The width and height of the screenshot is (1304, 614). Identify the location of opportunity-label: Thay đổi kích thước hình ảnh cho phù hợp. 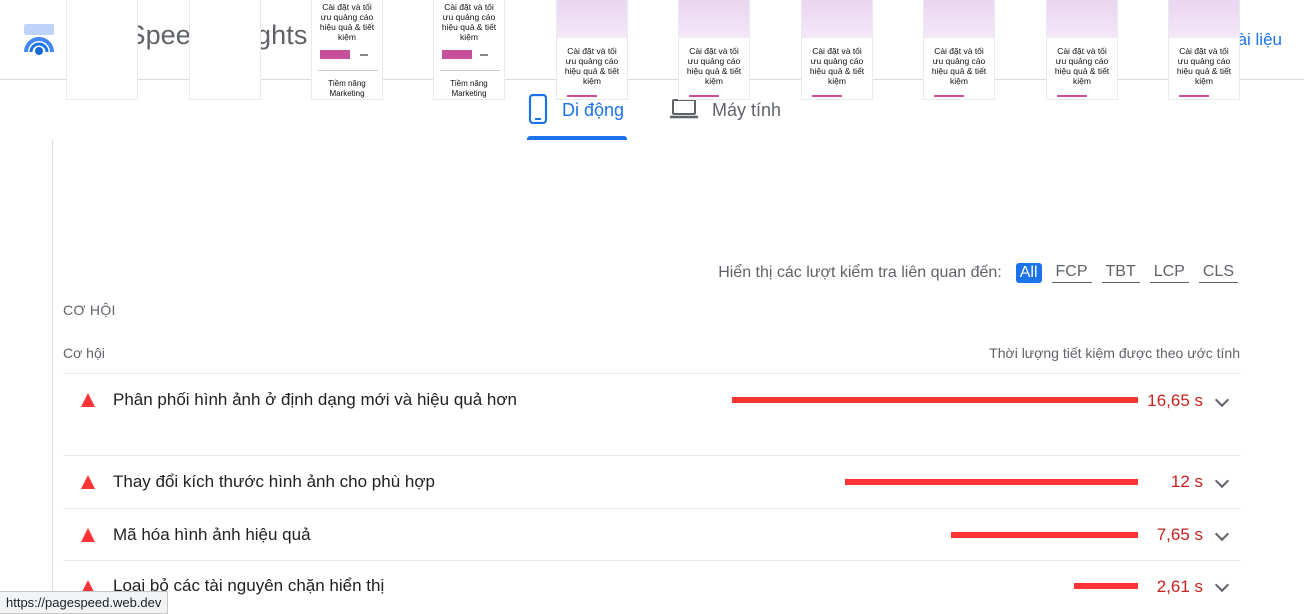
(274, 481).